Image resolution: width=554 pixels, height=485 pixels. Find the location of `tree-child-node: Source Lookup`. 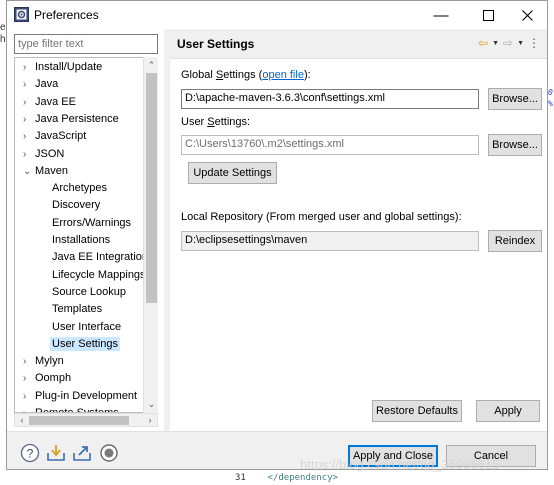

tree-child-node: Source Lookup is located at coordinates (89, 292).